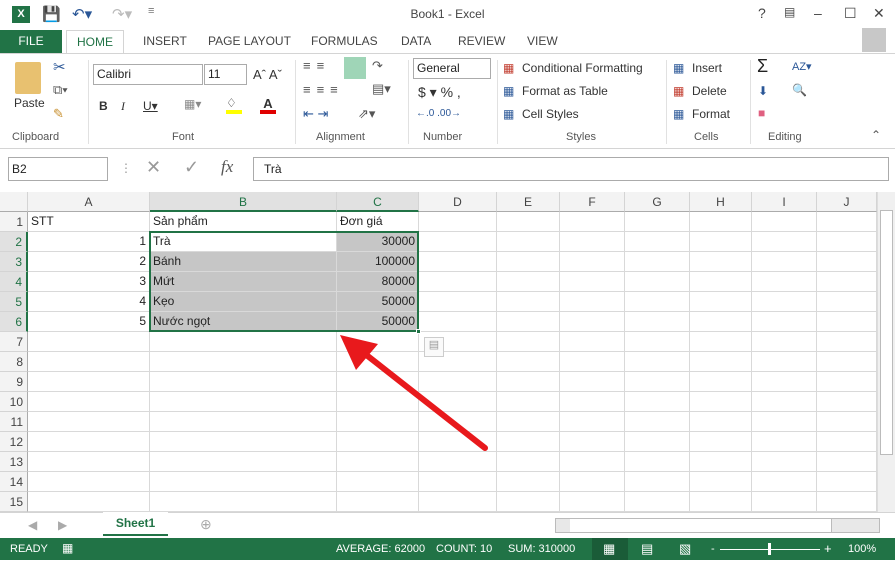 This screenshot has width=895, height=563. I want to click on cell-f15, so click(592, 502).